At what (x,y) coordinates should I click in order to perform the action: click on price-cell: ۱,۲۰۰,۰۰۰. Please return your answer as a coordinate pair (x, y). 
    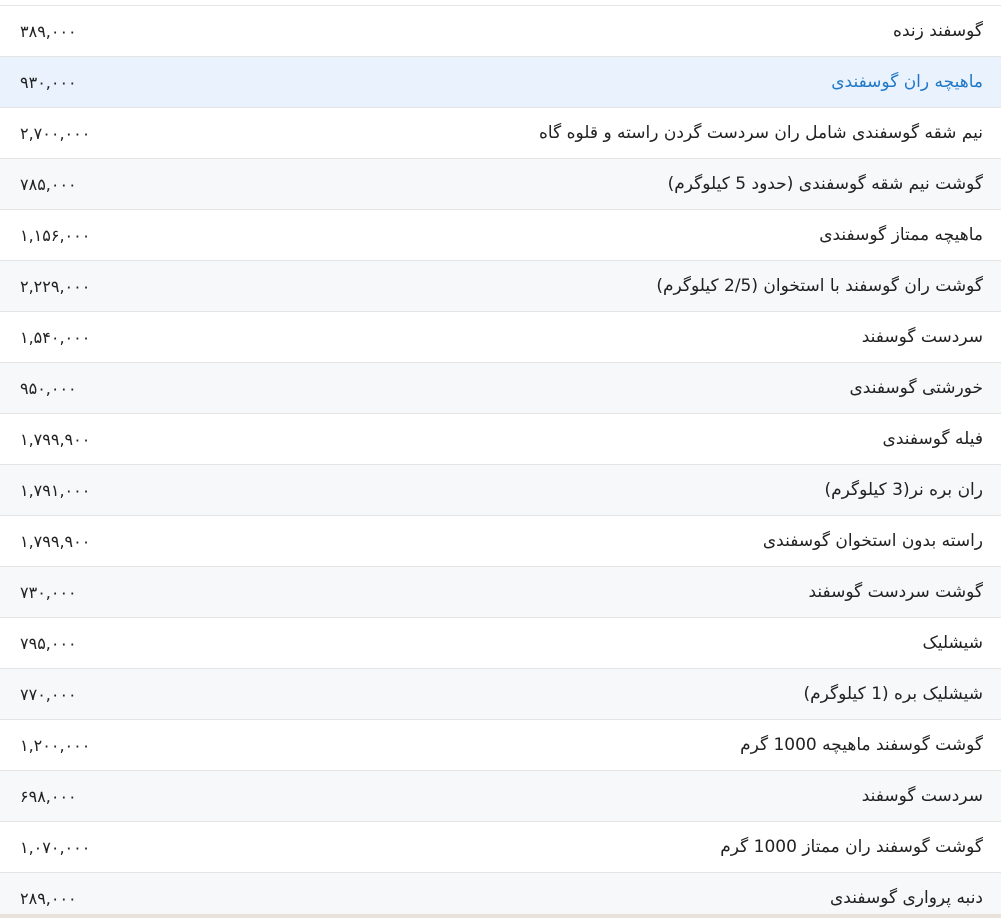
    Looking at the image, I should click on (55, 745).